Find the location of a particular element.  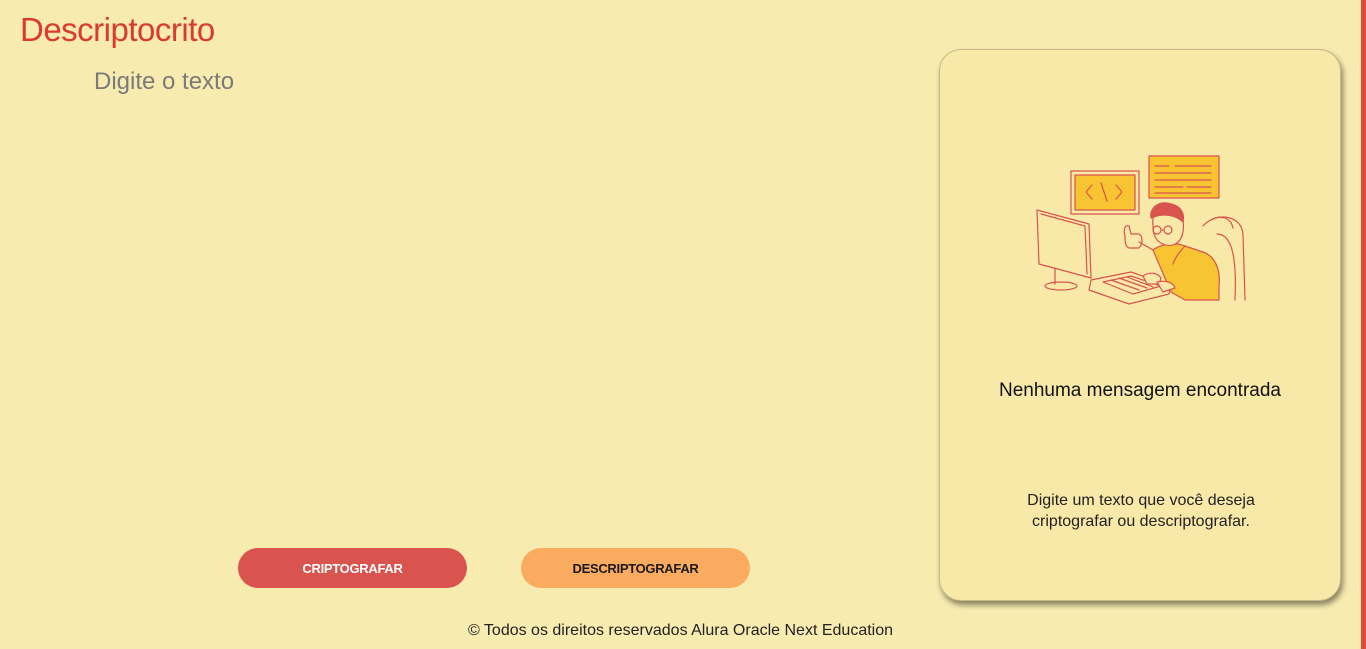

right-edge-bar is located at coordinates (1363, 324).